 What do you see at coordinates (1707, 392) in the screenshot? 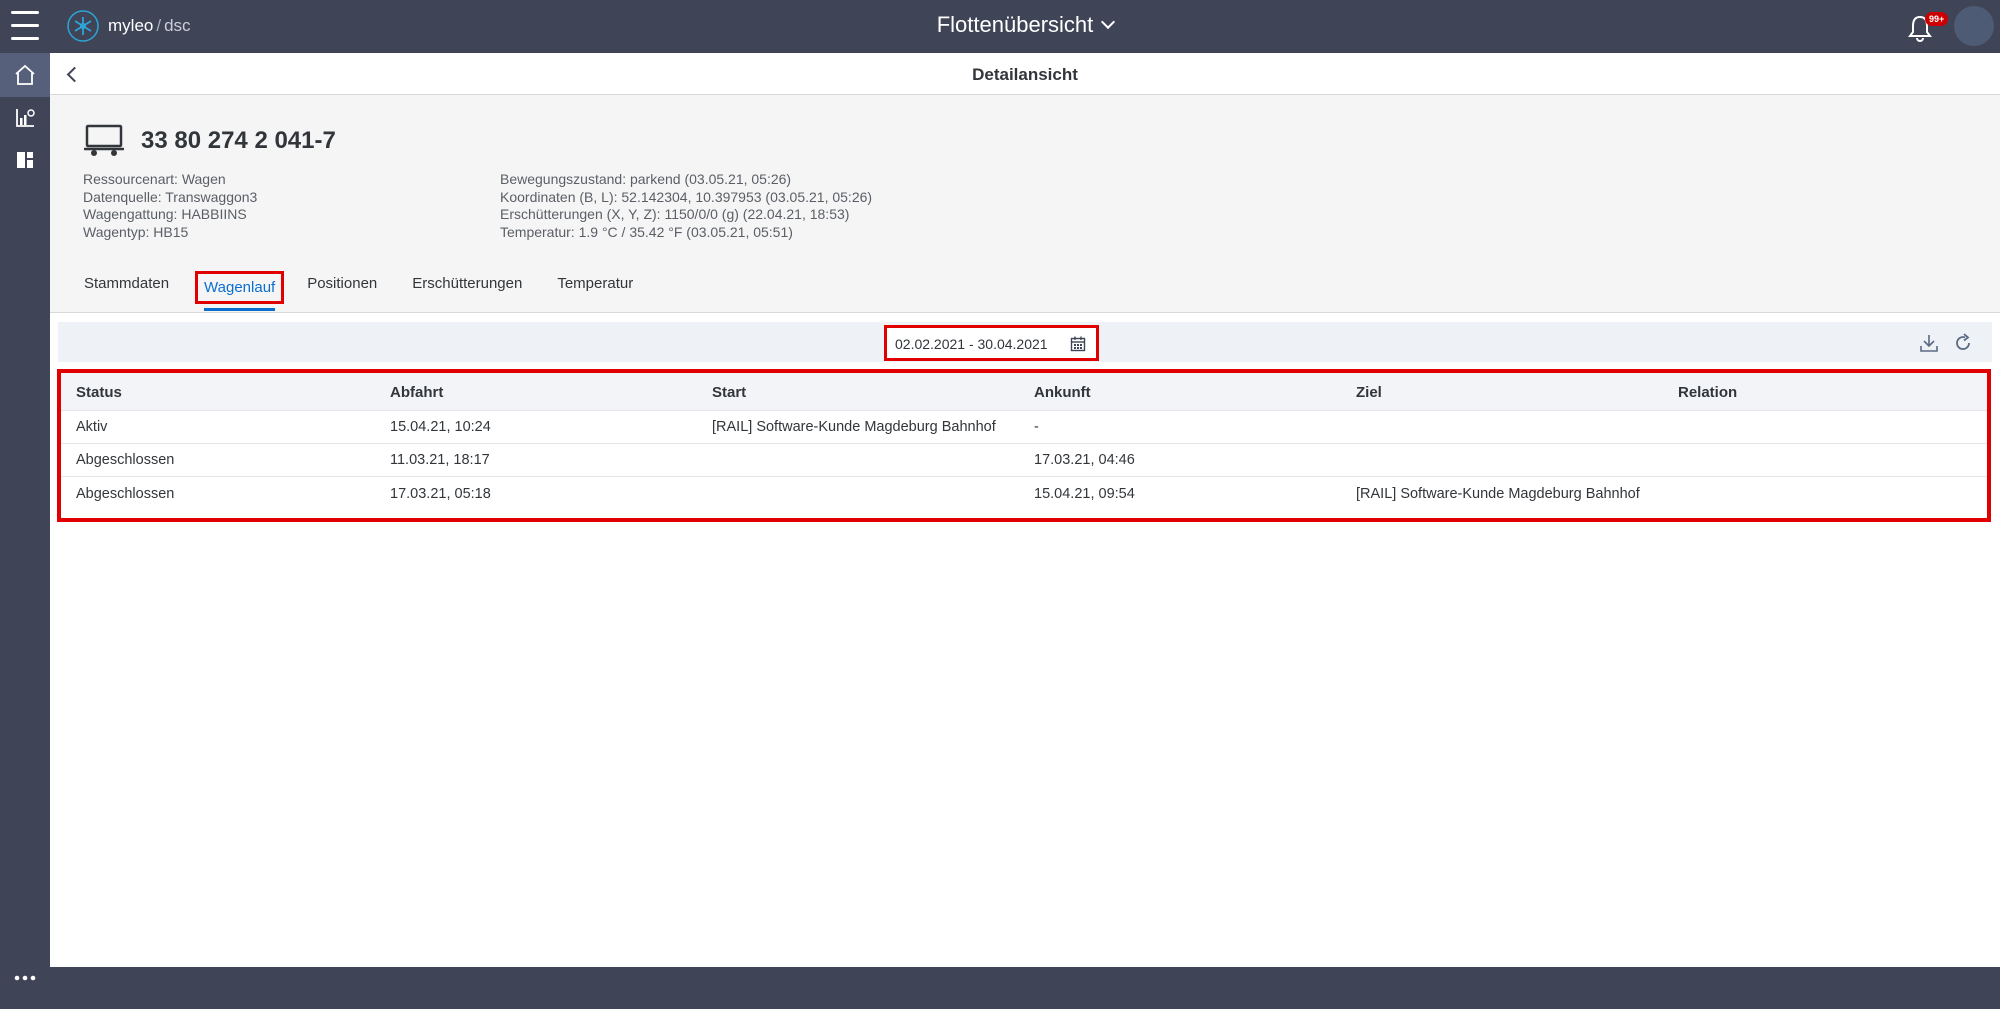
I see `column-header-relation: Relation` at bounding box center [1707, 392].